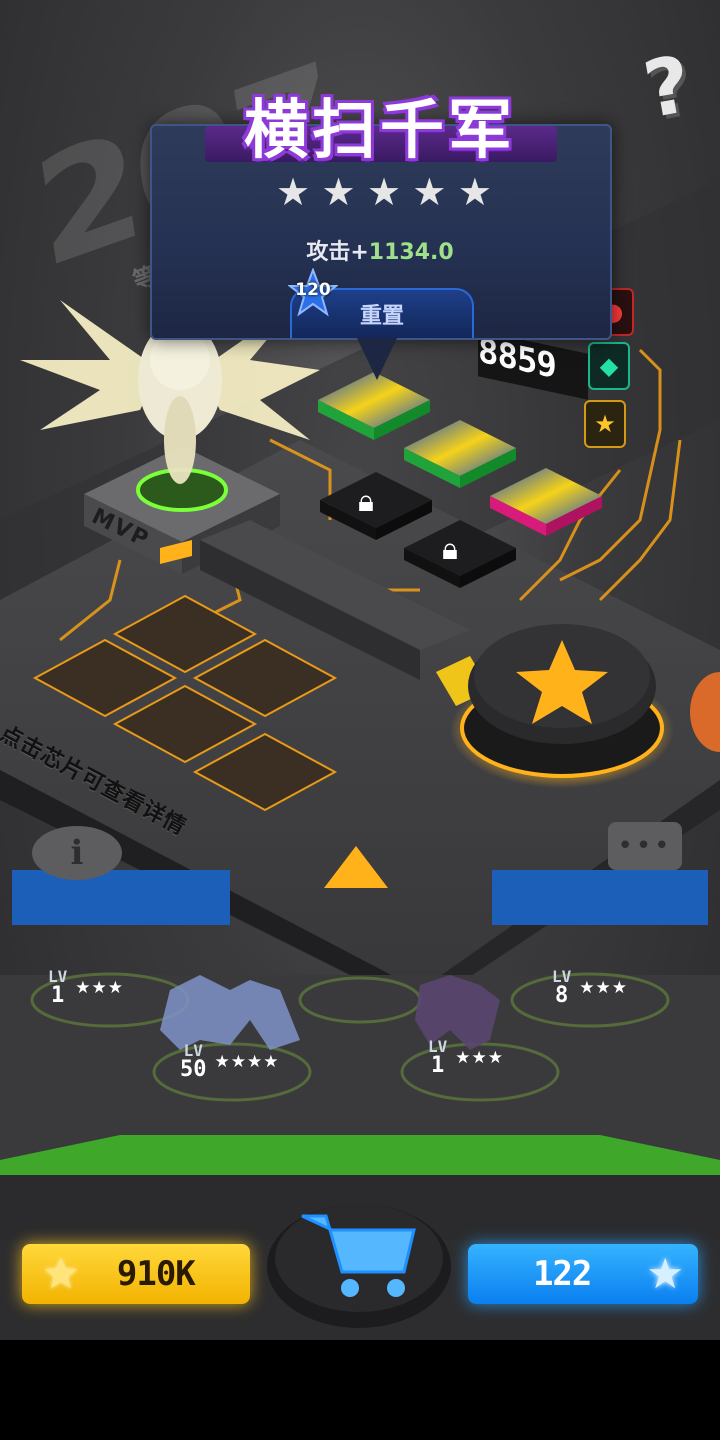  Describe the element at coordinates (356, 866) in the screenshot. I see `up-arrow-button` at that location.